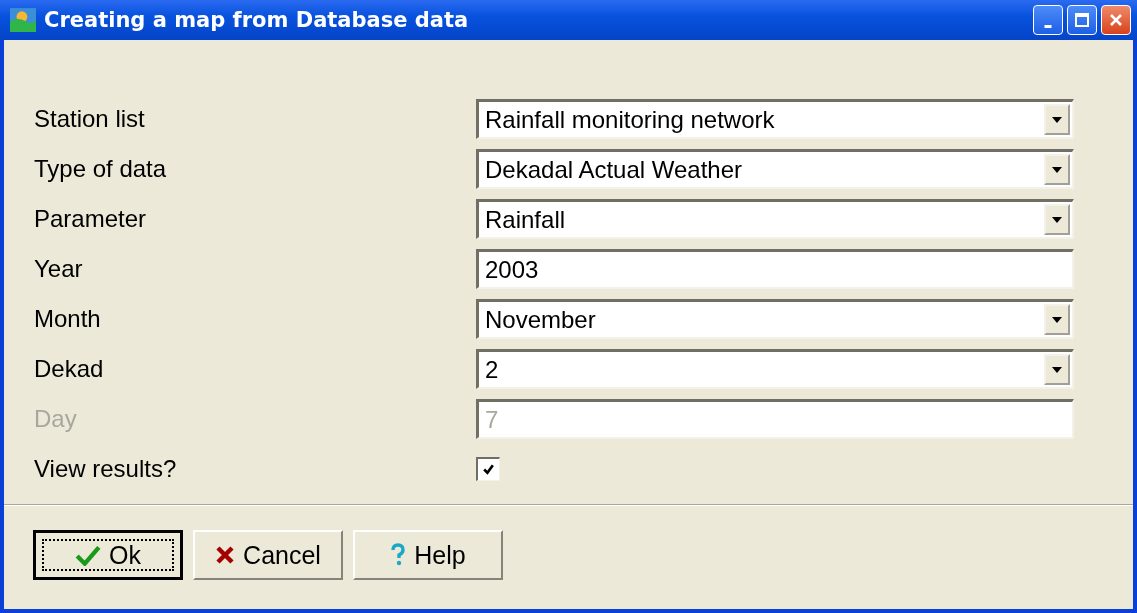  I want to click on field-label: Dekad, so click(69, 369).